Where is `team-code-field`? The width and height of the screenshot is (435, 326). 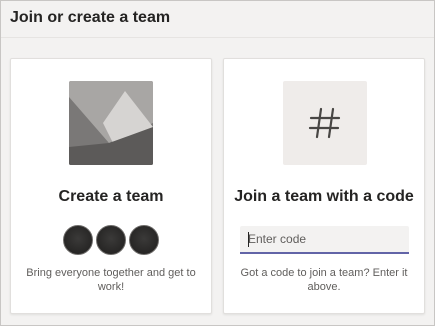 team-code-field is located at coordinates (324, 240).